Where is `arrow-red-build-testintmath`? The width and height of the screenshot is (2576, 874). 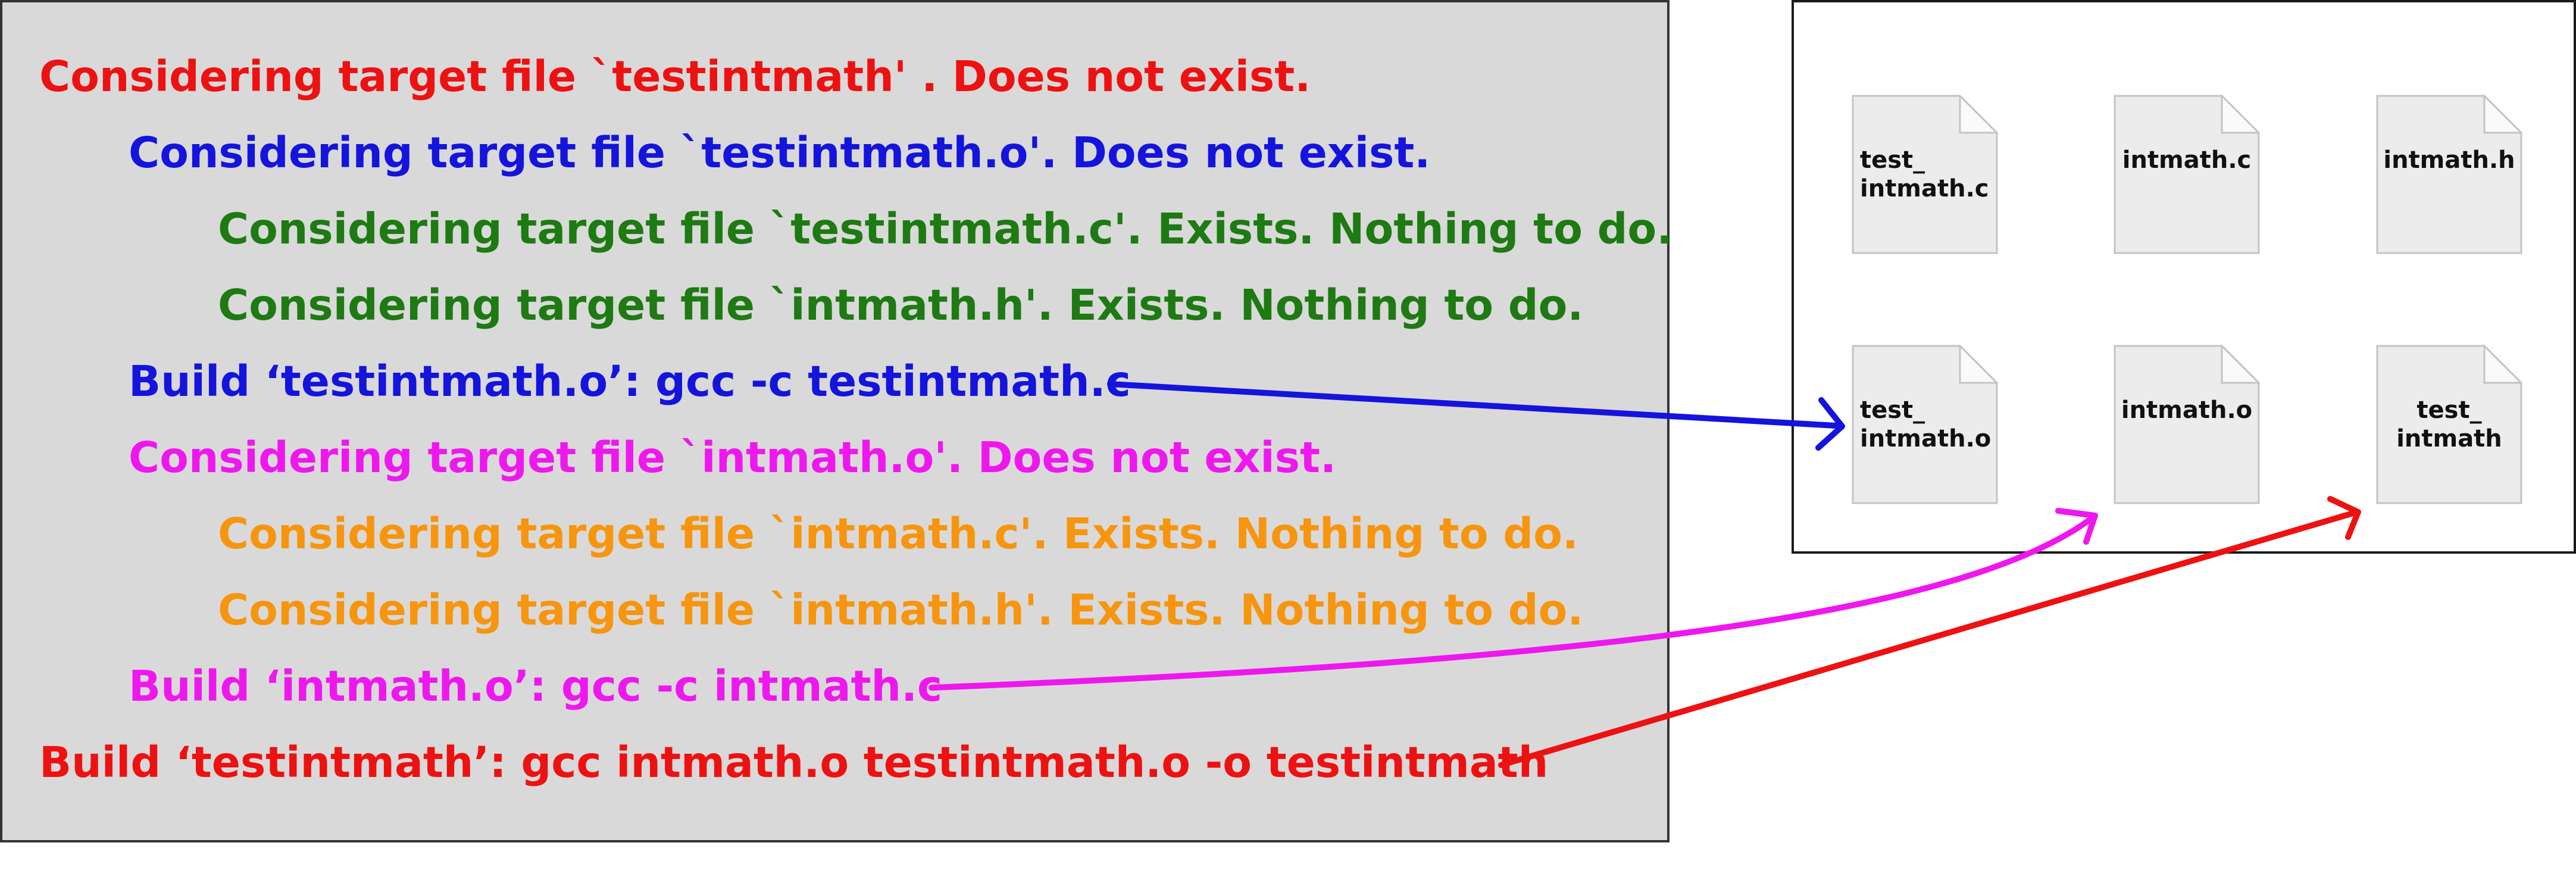
arrow-red-build-testintmath is located at coordinates (1929, 632).